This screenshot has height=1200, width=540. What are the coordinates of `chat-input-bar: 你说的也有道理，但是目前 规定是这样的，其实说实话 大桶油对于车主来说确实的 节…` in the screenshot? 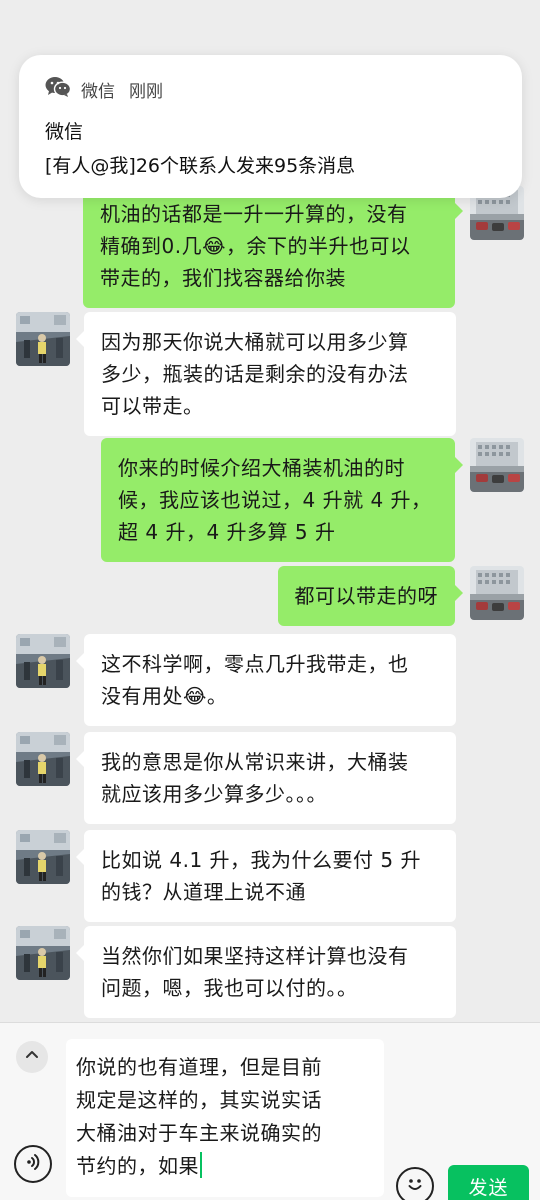 It's located at (270, 1111).